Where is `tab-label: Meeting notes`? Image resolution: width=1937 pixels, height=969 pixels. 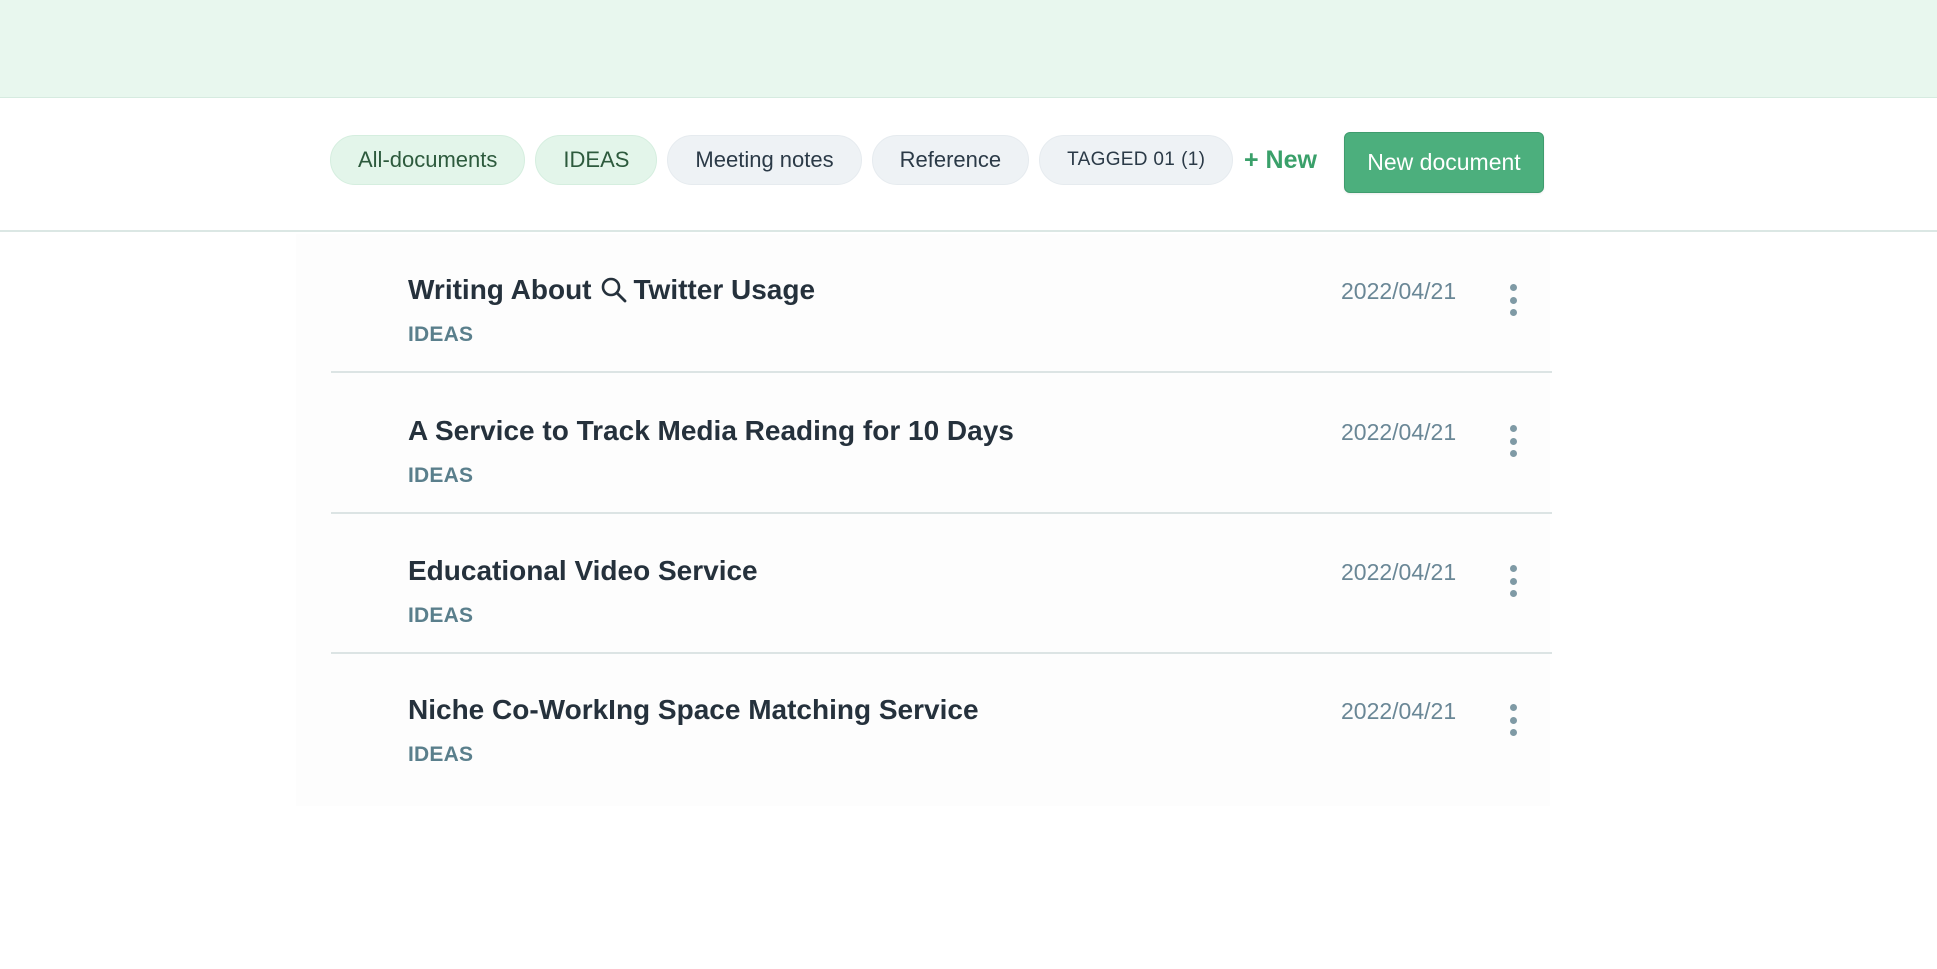
tab-label: Meeting notes is located at coordinates (764, 159).